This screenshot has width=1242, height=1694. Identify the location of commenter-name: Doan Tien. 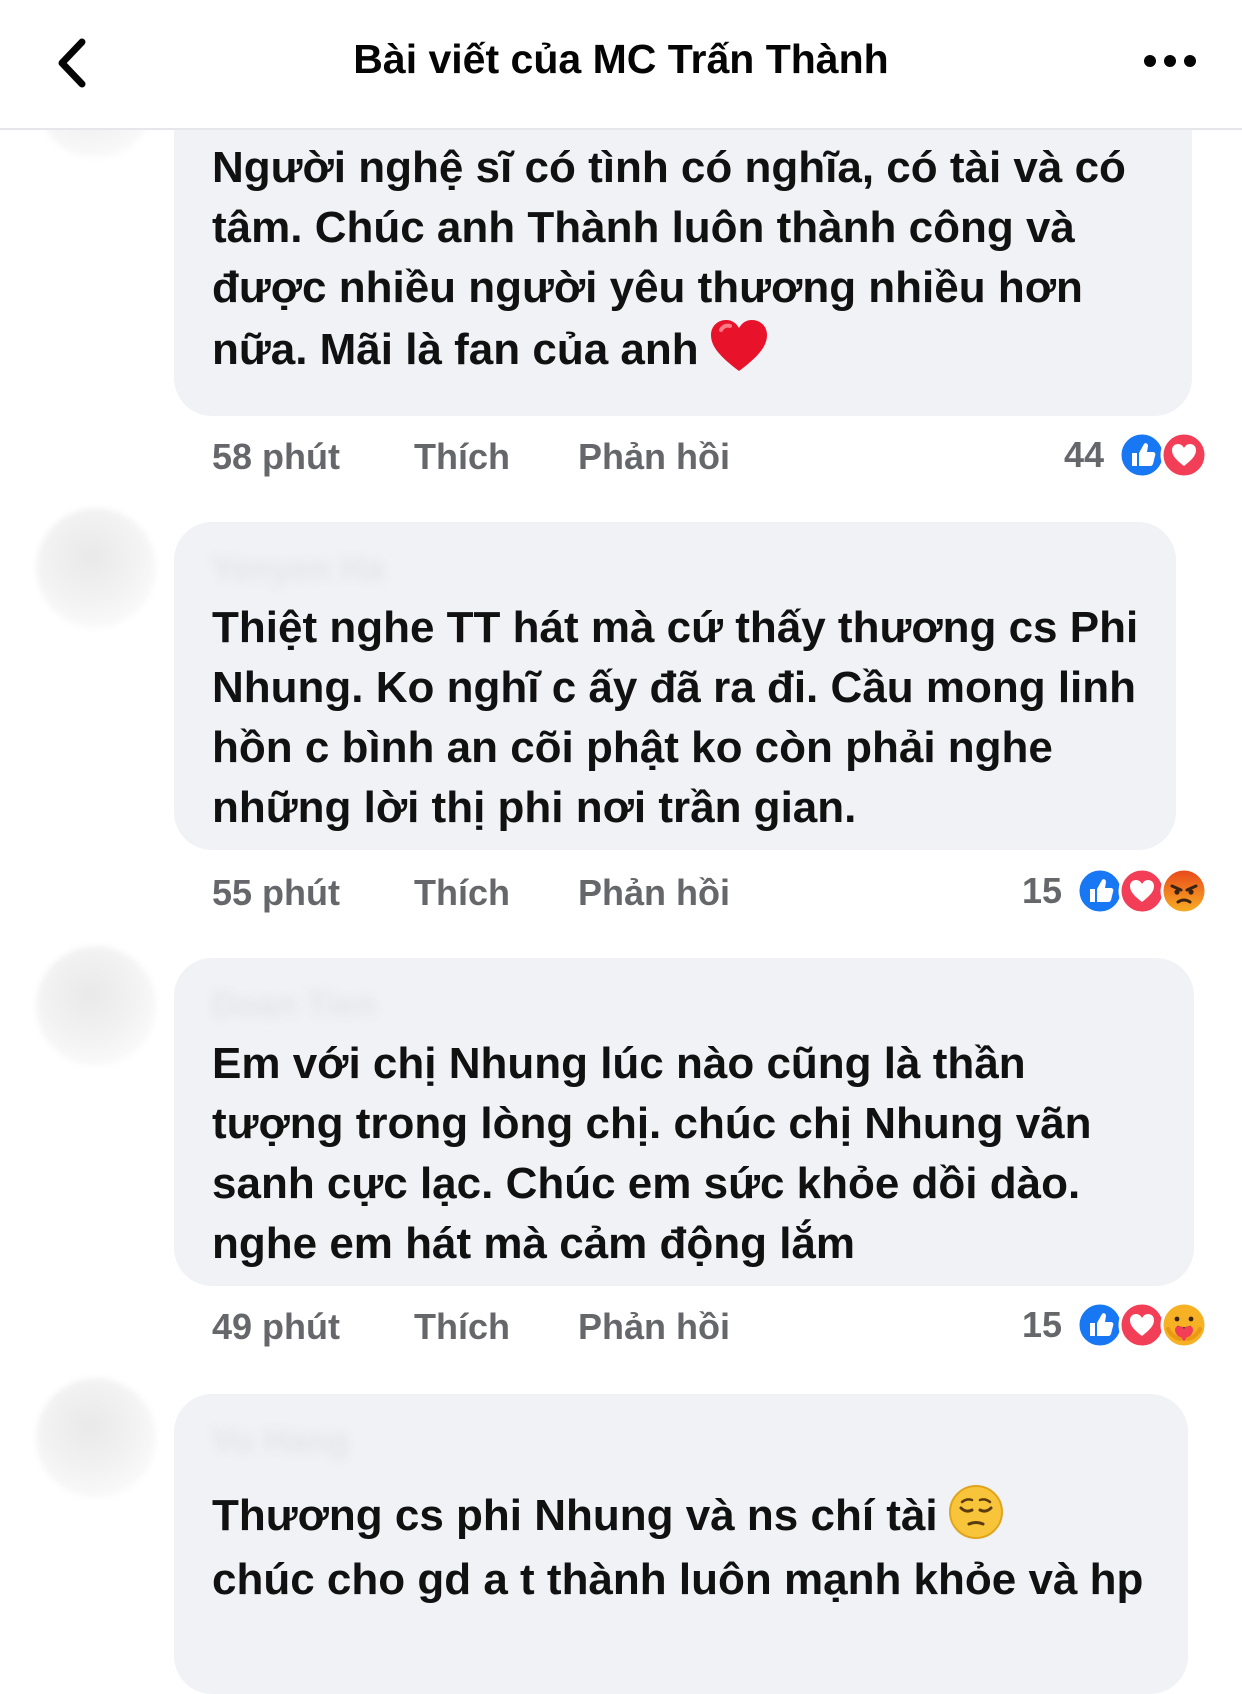
(294, 1005).